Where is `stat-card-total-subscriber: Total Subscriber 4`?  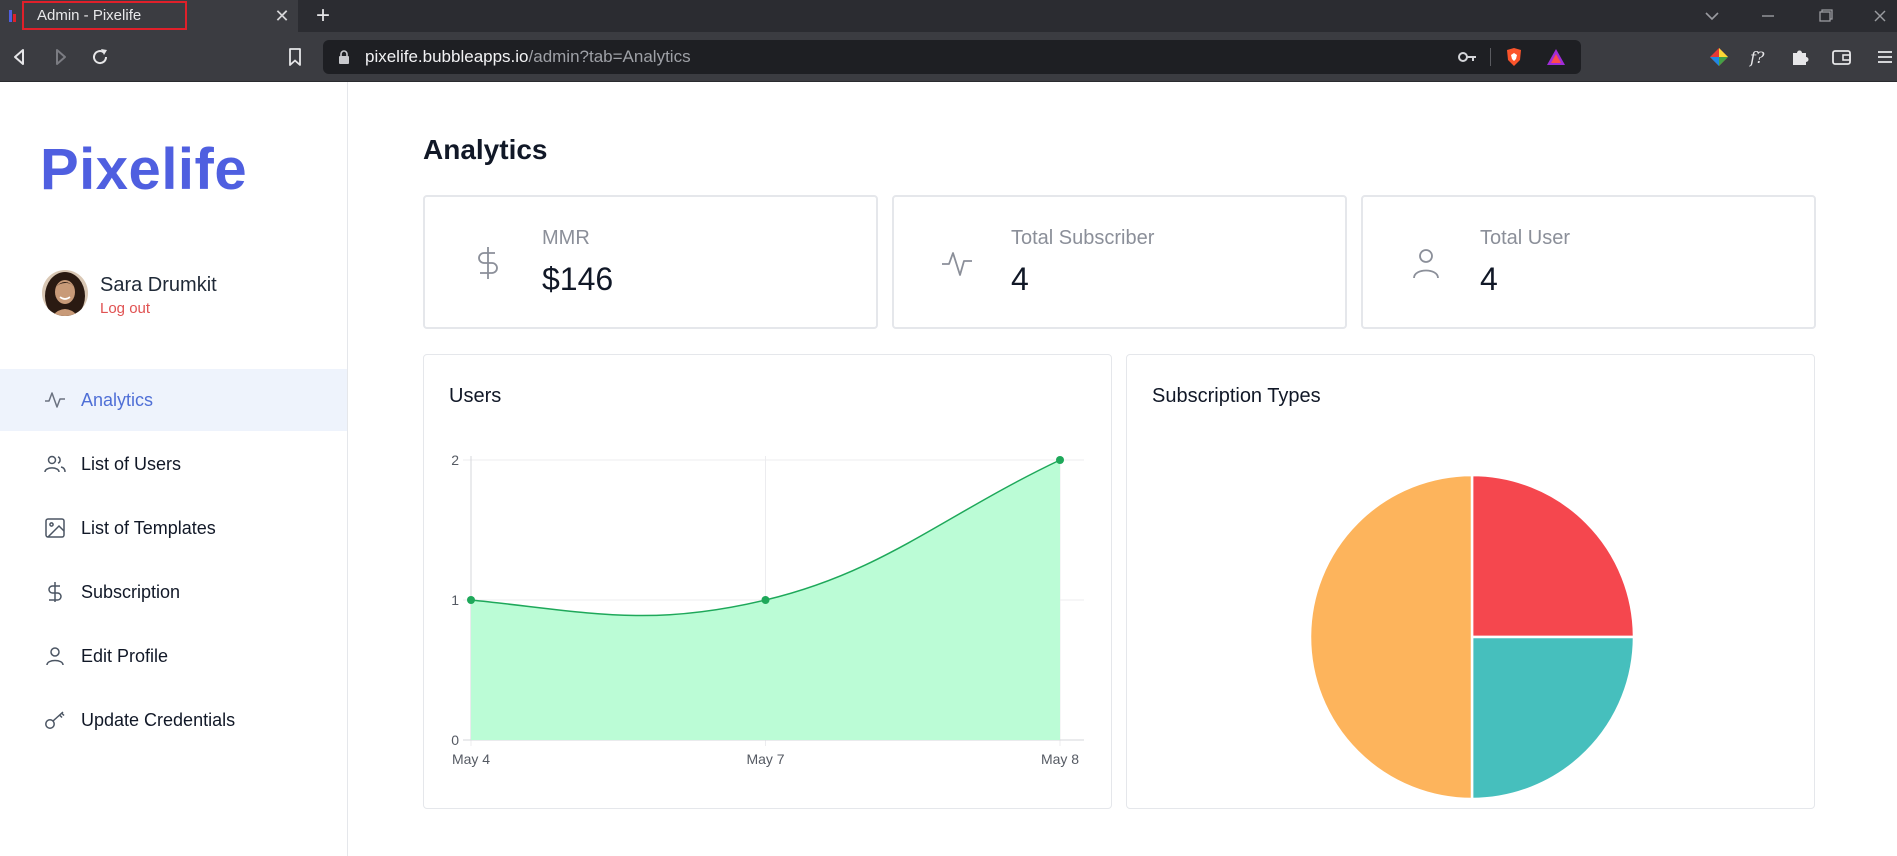 stat-card-total-subscriber: Total Subscriber 4 is located at coordinates (1119, 262).